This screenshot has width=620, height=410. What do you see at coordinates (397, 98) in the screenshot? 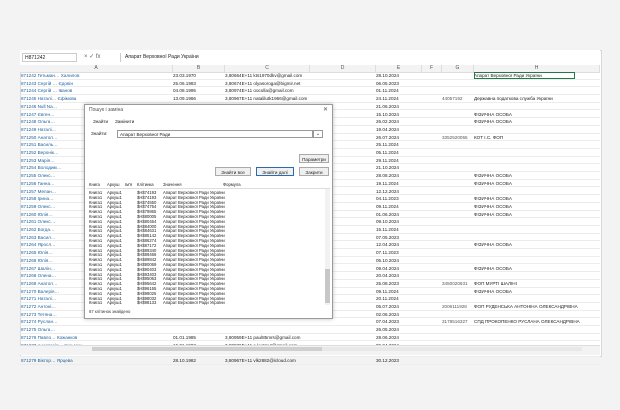
I see `cell-e: 24.11.2024` at bounding box center [397, 98].